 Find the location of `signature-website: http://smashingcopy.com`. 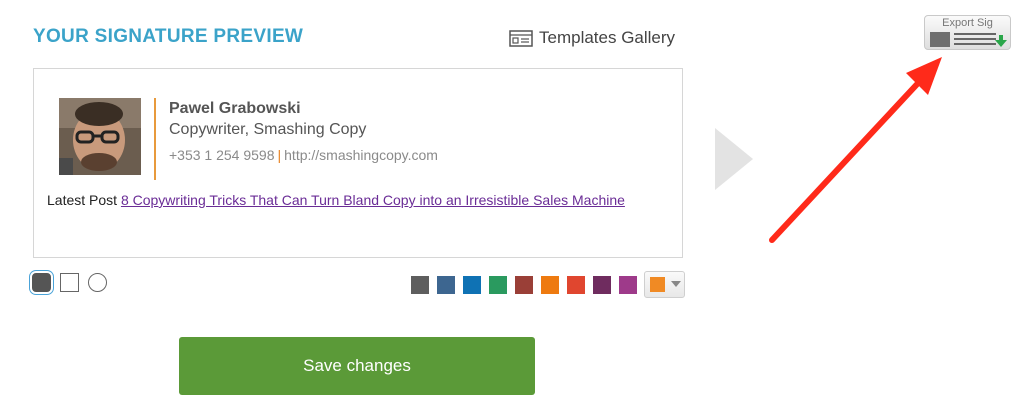

signature-website: http://smashingcopy.com is located at coordinates (361, 155).